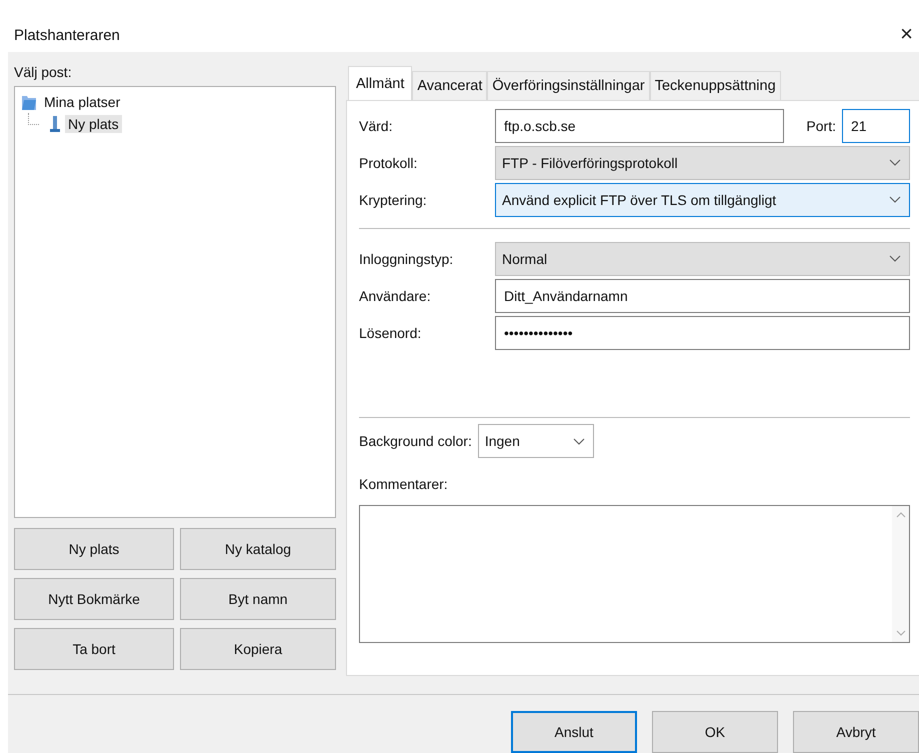 Image resolution: width=919 pixels, height=753 pixels. I want to click on field-label: Inloggningstyp:, so click(406, 258).